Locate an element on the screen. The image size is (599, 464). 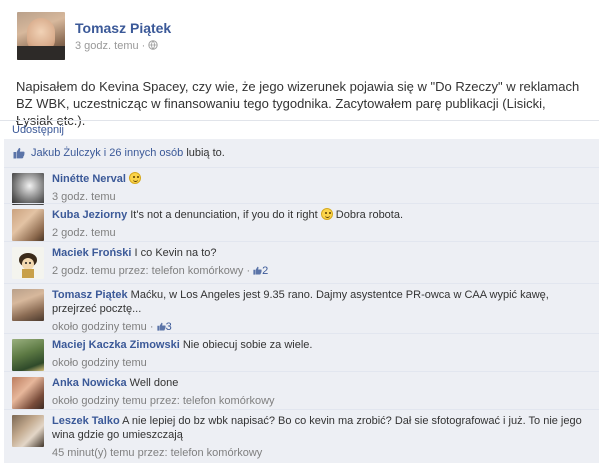
commenter-name: Maciej Kaczka Zimowski is located at coordinates (116, 345).